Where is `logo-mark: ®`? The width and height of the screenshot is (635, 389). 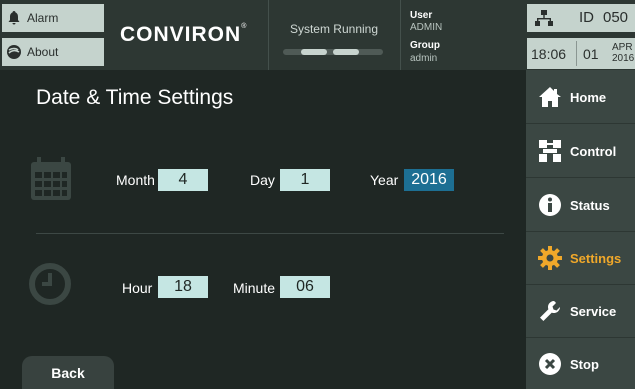
logo-mark: ® is located at coordinates (244, 26).